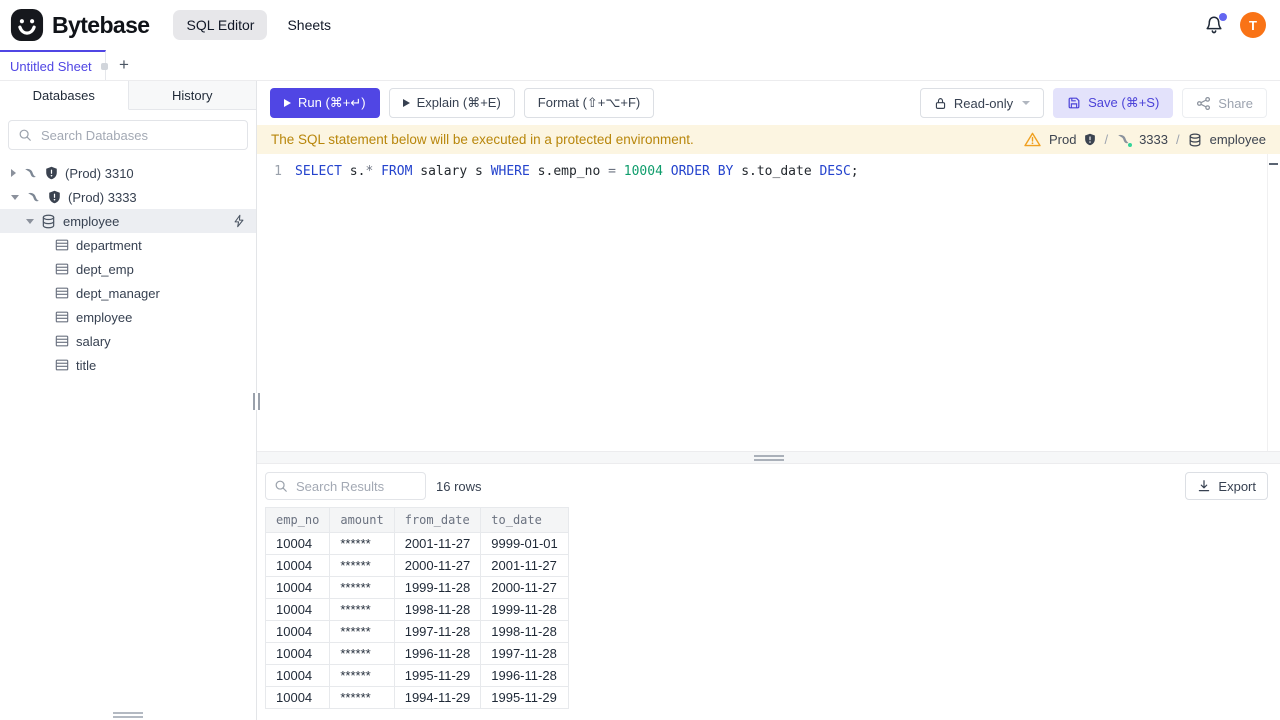  I want to click on tree-database-employee: employee, so click(128, 221).